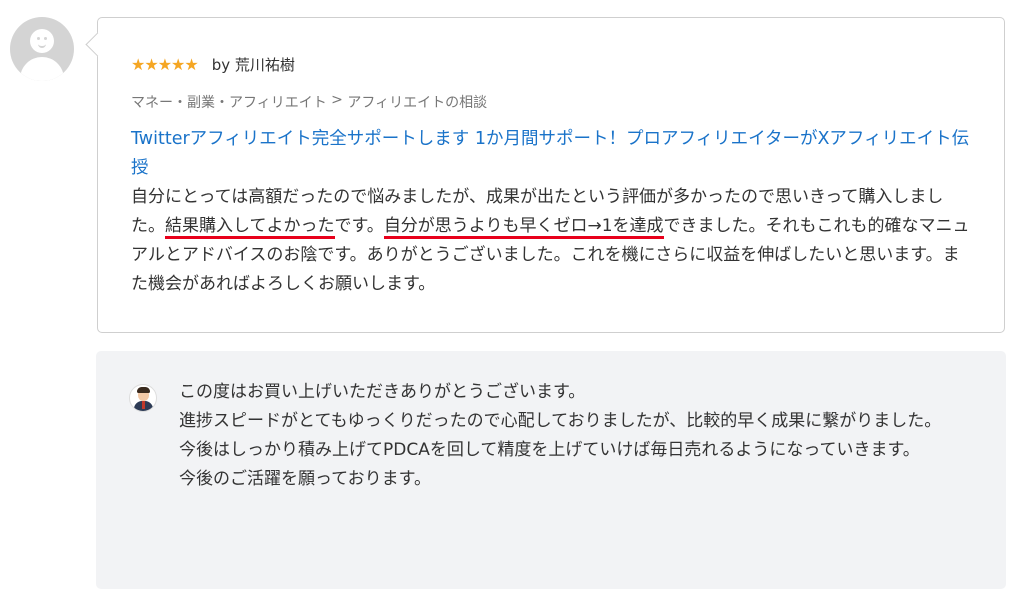 The height and width of the screenshot is (601, 1024). What do you see at coordinates (42, 45) in the screenshot?
I see `avatar-mouth` at bounding box center [42, 45].